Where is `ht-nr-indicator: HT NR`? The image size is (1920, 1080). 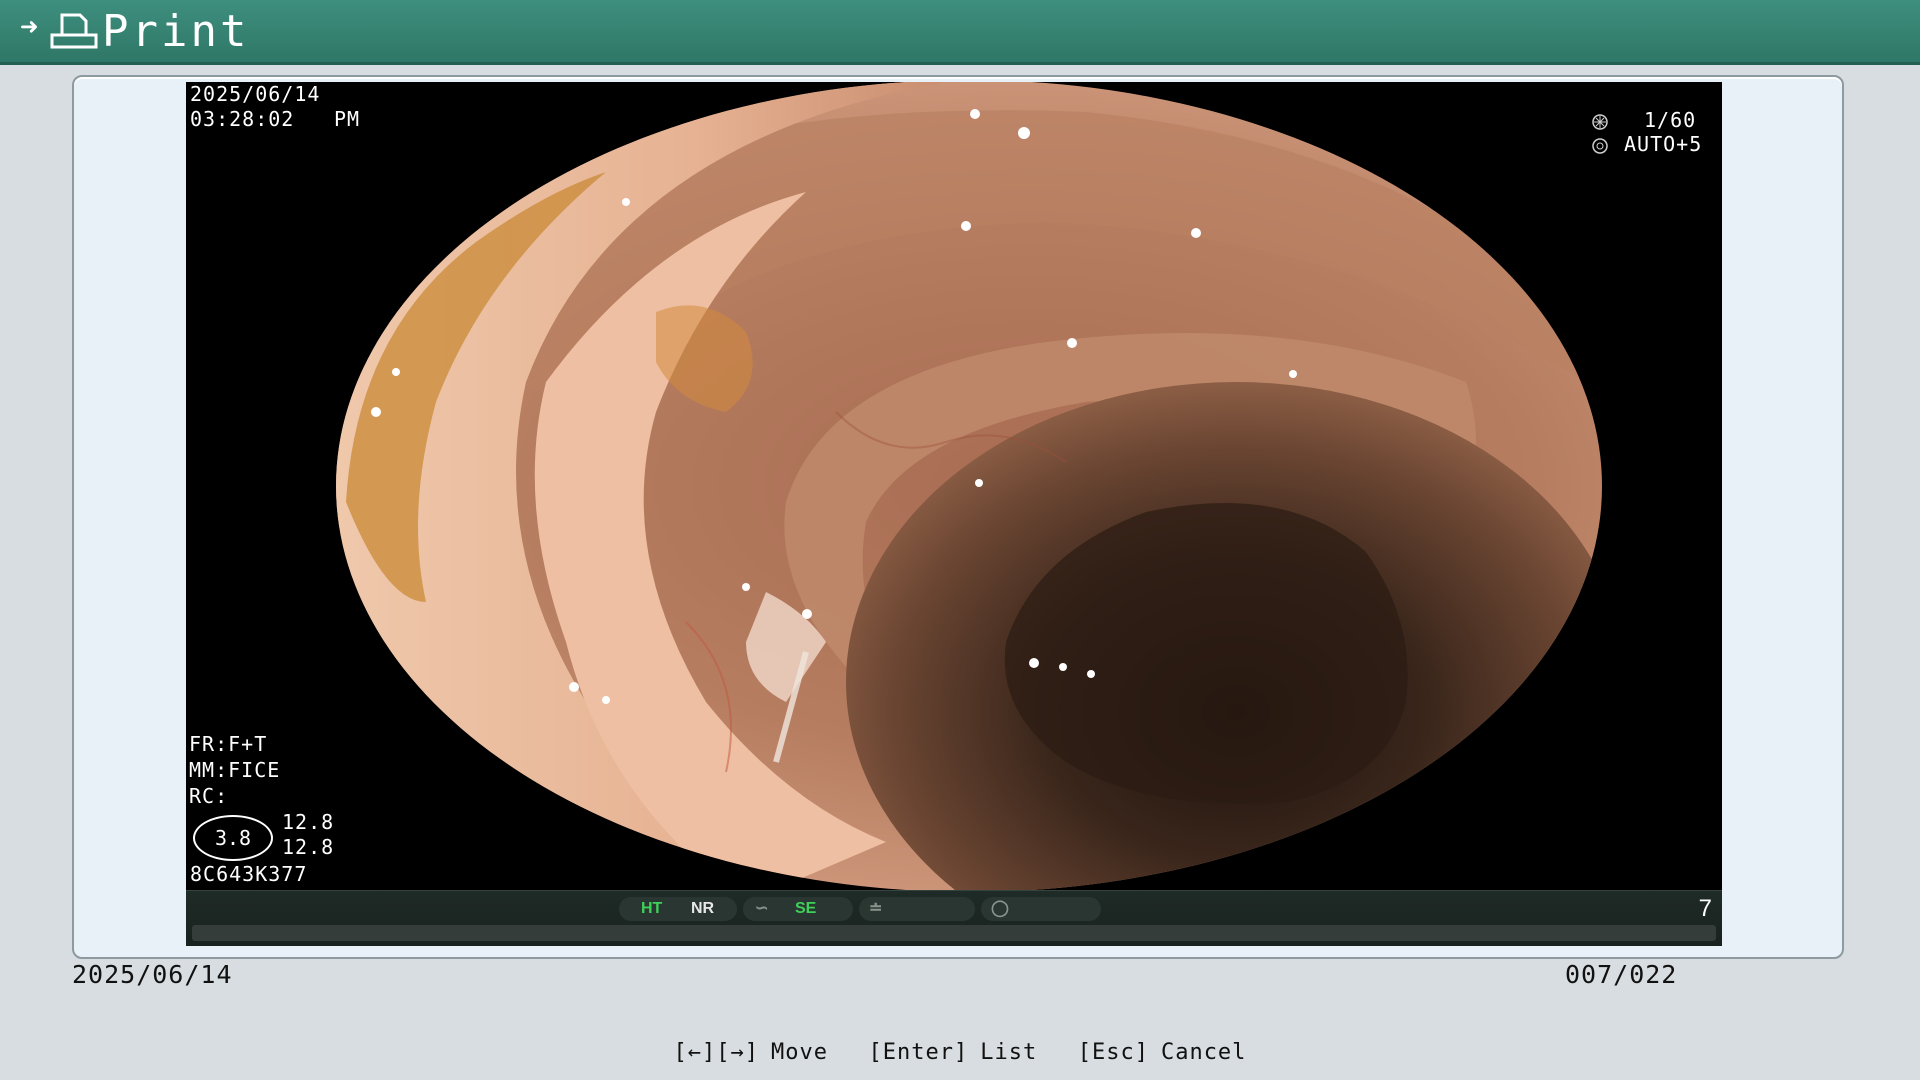
ht-nr-indicator: HT NR is located at coordinates (678, 909).